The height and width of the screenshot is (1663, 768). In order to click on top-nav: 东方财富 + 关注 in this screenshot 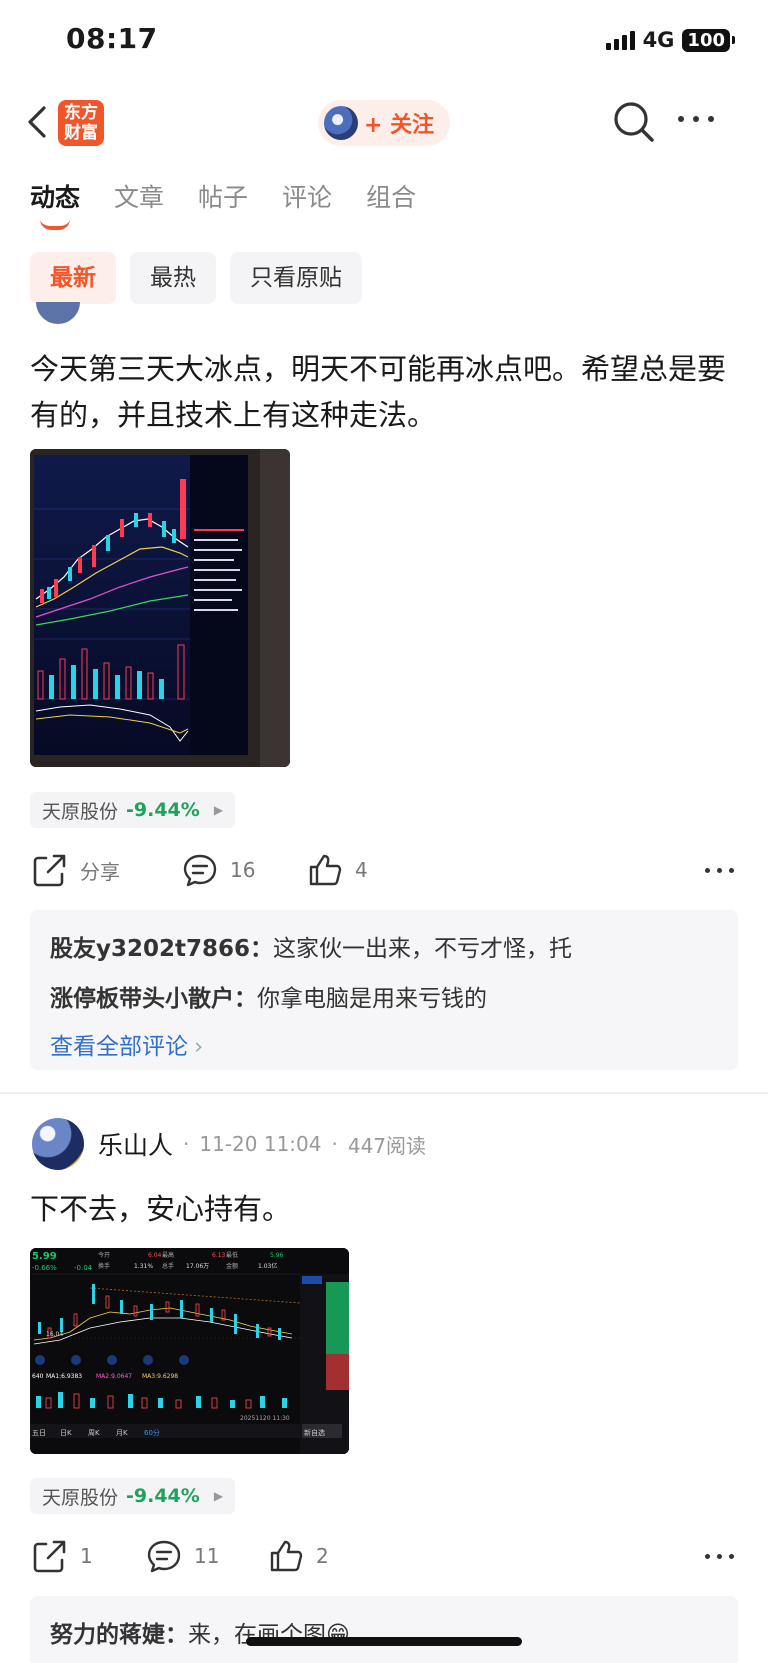, I will do `click(384, 122)`.